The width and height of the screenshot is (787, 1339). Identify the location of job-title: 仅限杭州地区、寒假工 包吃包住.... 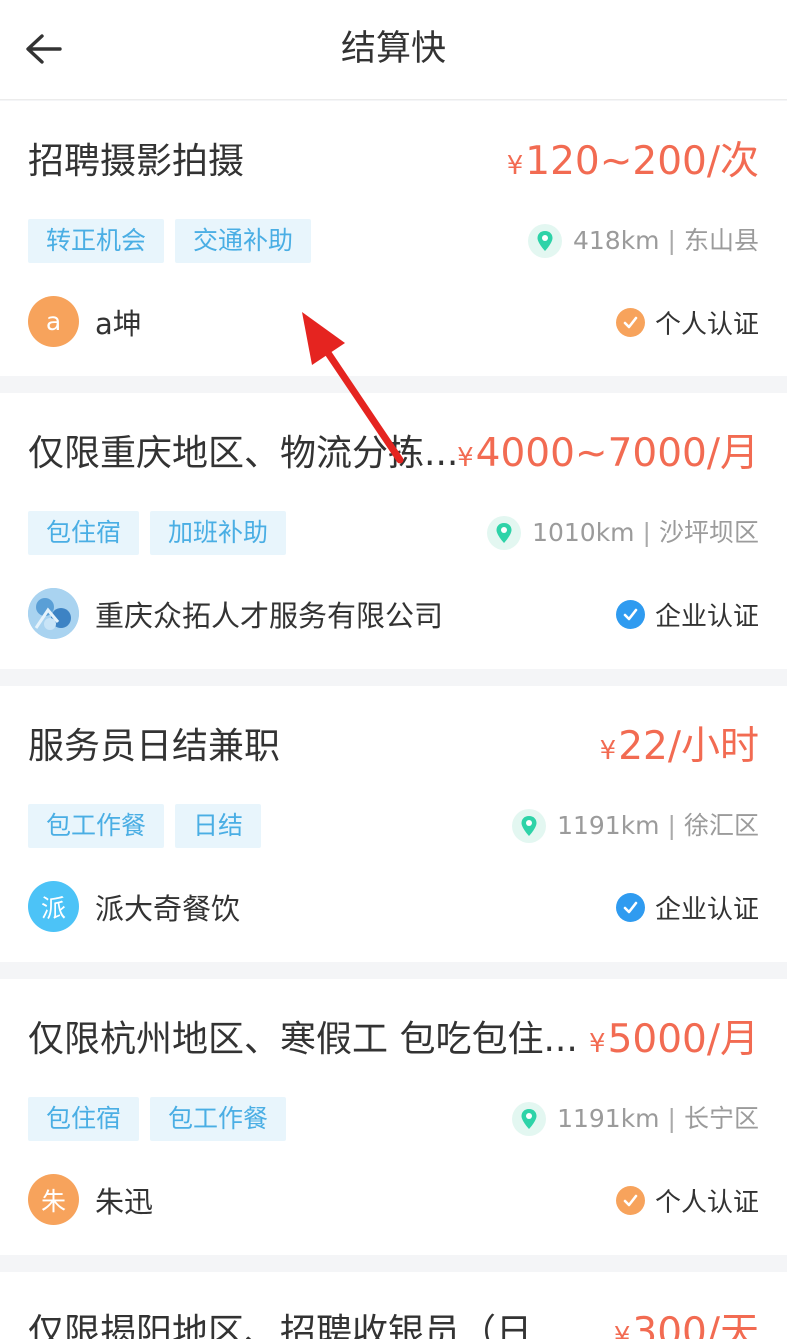
(303, 1039).